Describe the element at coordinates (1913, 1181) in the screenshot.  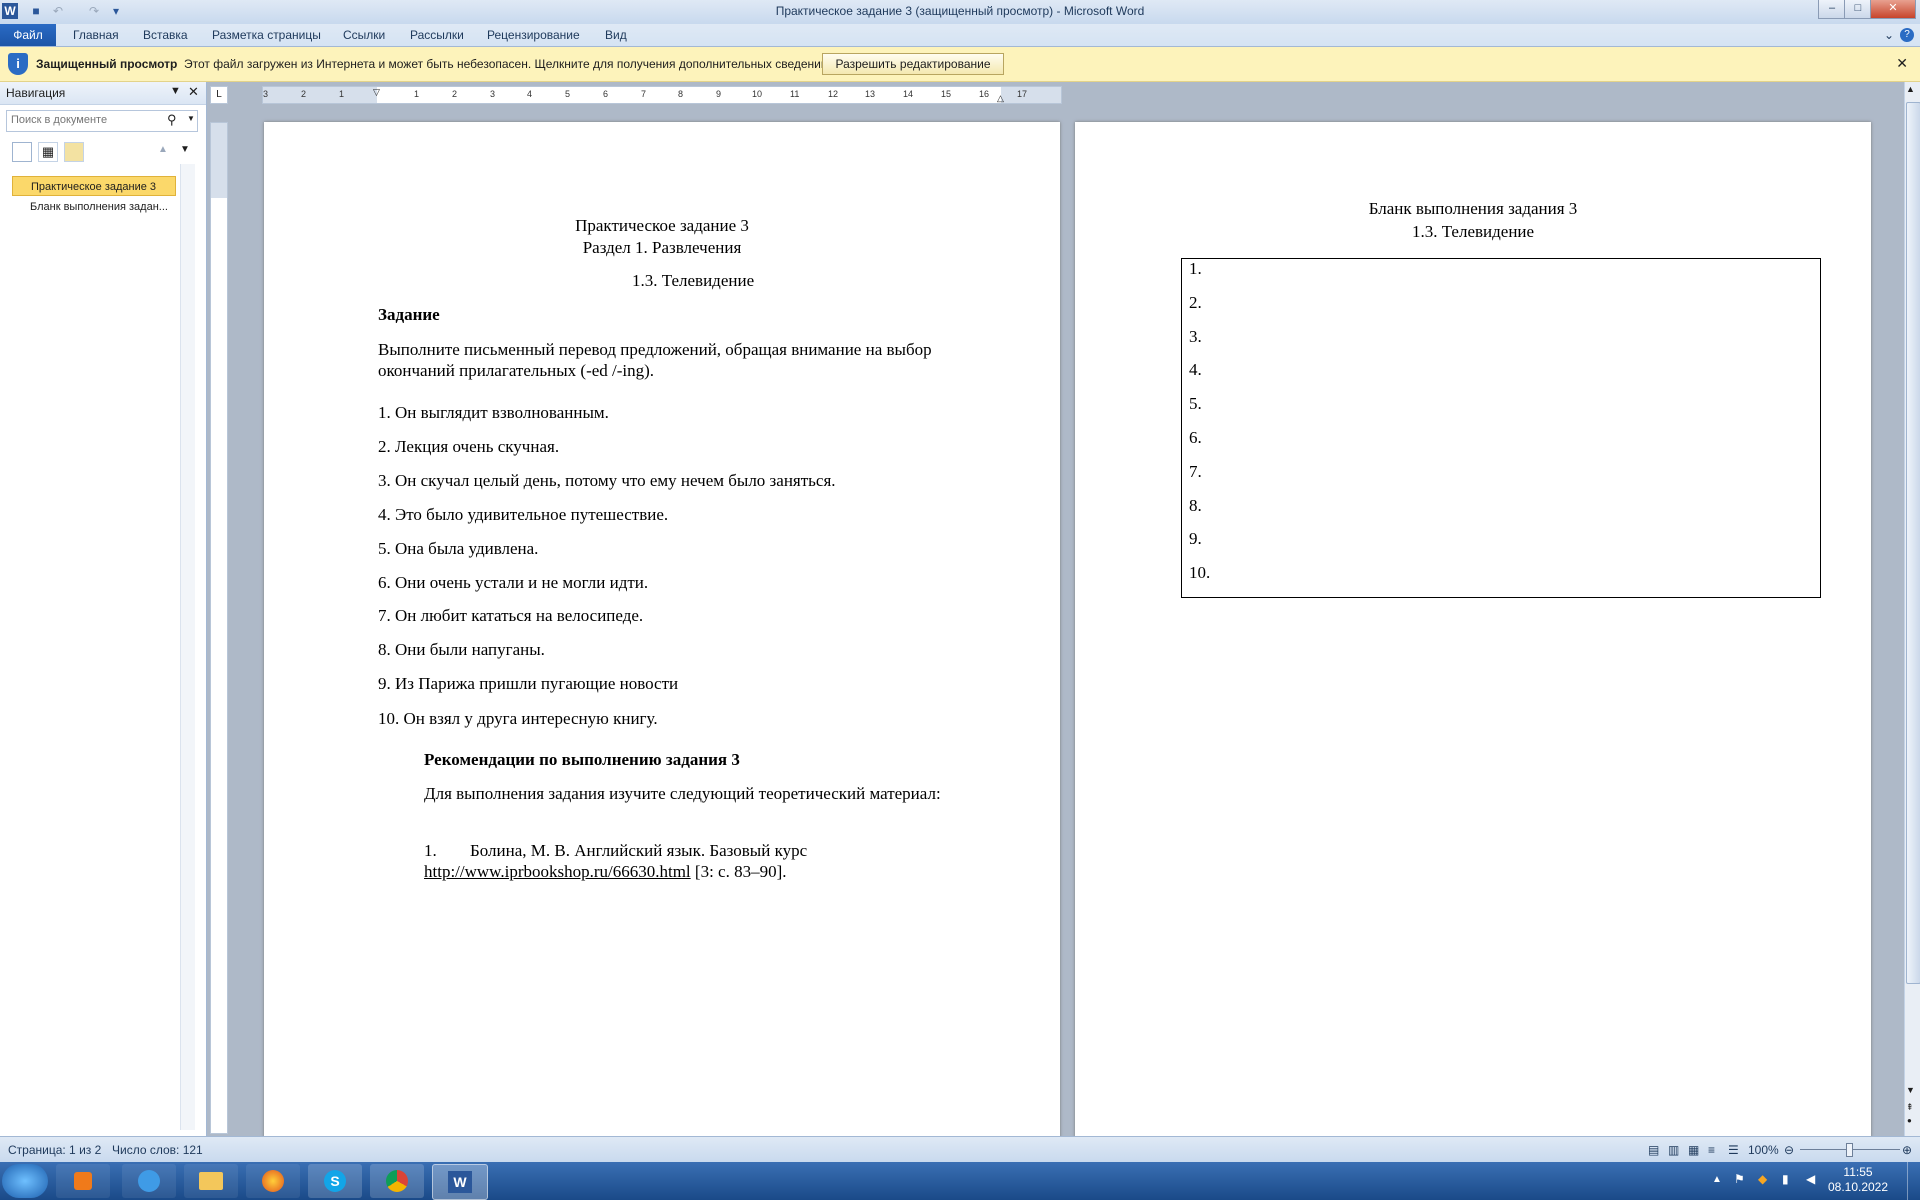
I see `show-desktop-button` at that location.